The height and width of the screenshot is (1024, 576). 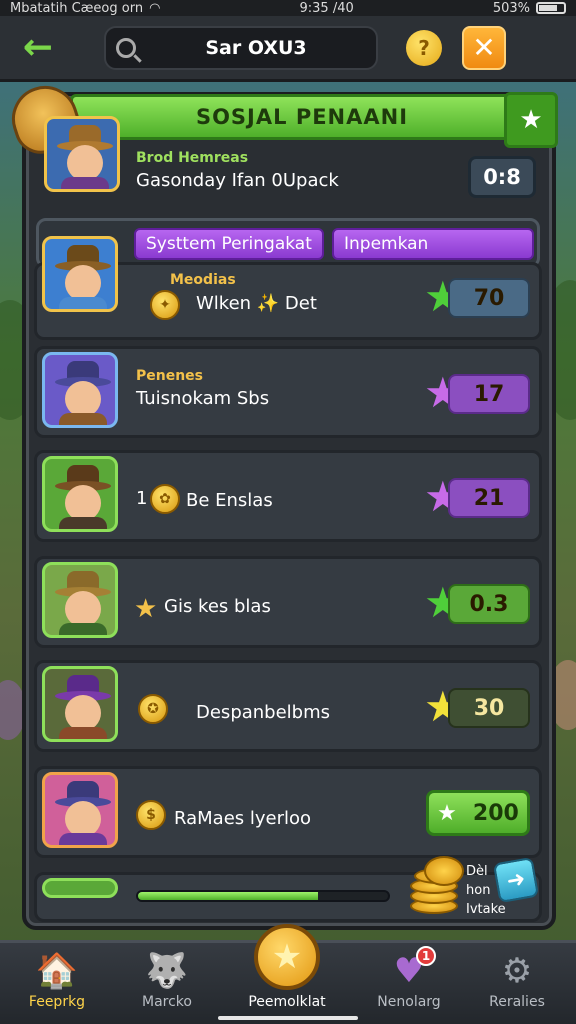 What do you see at coordinates (484, 47) in the screenshot?
I see `close-button: ✕` at bounding box center [484, 47].